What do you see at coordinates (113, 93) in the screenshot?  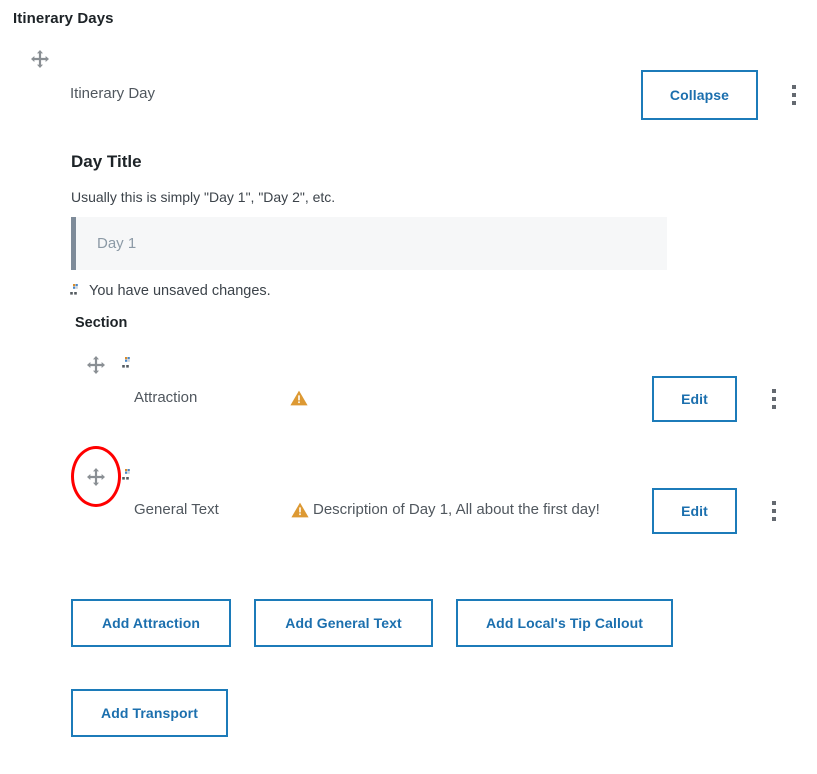 I see `itinerary-day-label: Itinerary Day` at bounding box center [113, 93].